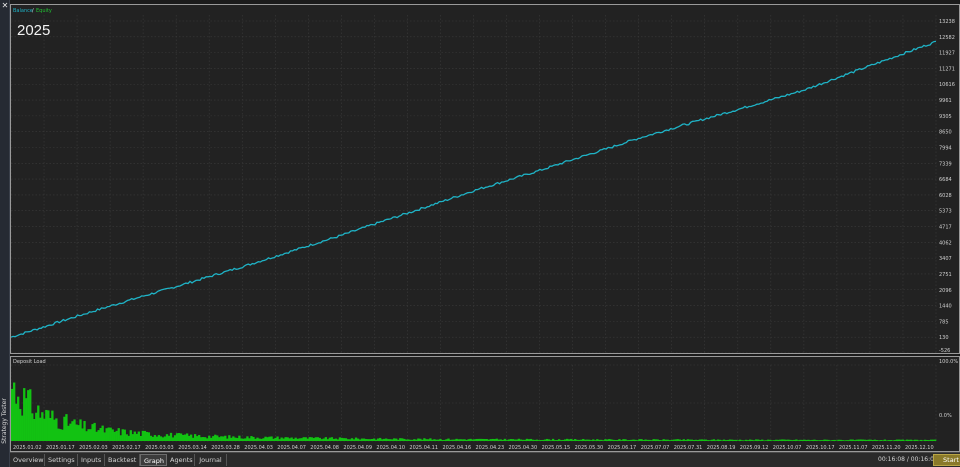 This screenshot has height=467, width=960. Describe the element at coordinates (159, 448) in the screenshot. I see `date-tick-label: 2025.03.03` at that location.